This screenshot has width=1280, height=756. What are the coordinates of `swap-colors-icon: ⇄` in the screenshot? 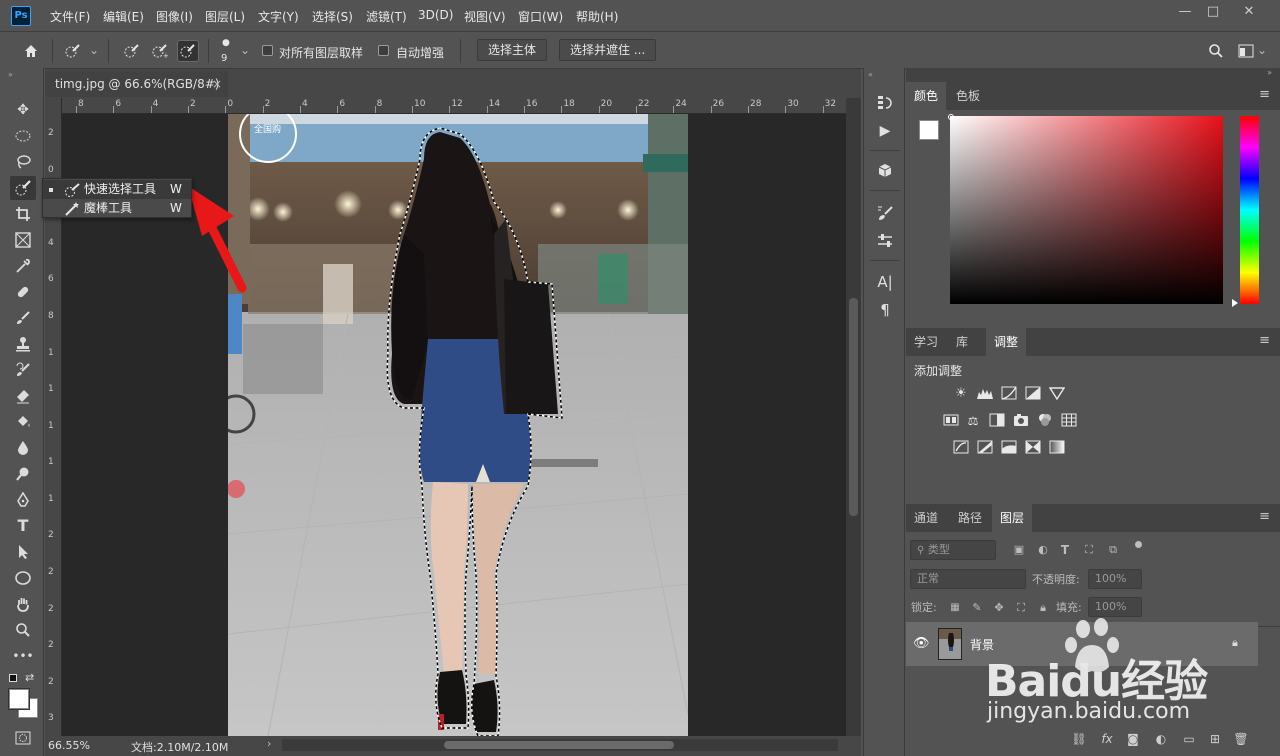 It's located at (29, 677).